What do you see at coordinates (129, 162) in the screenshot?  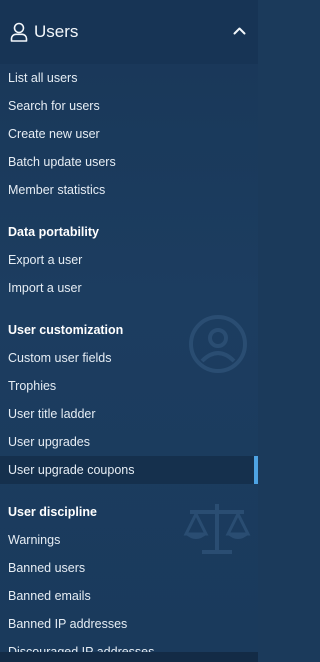 I see `menu-item-batch-update-users: Batch update users` at bounding box center [129, 162].